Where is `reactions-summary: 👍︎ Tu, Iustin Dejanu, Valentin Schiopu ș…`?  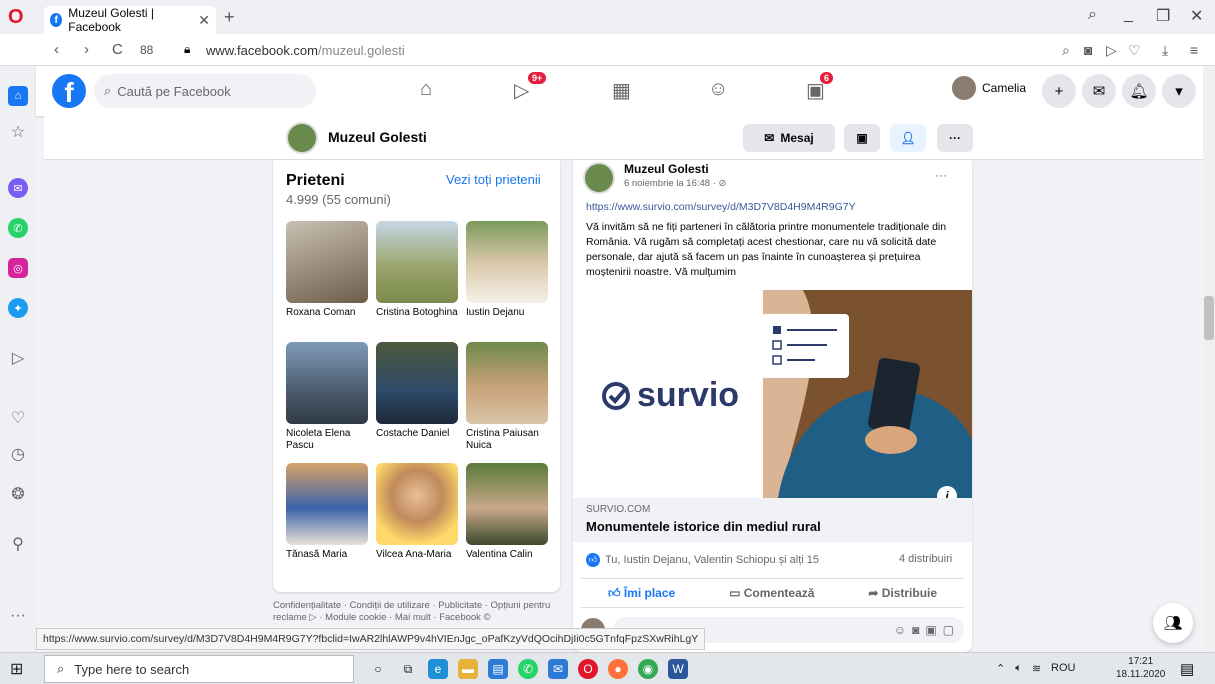
reactions-summary: 👍︎ Tu, Iustin Dejanu, Valentin Schiopu ș… is located at coordinates (702, 560).